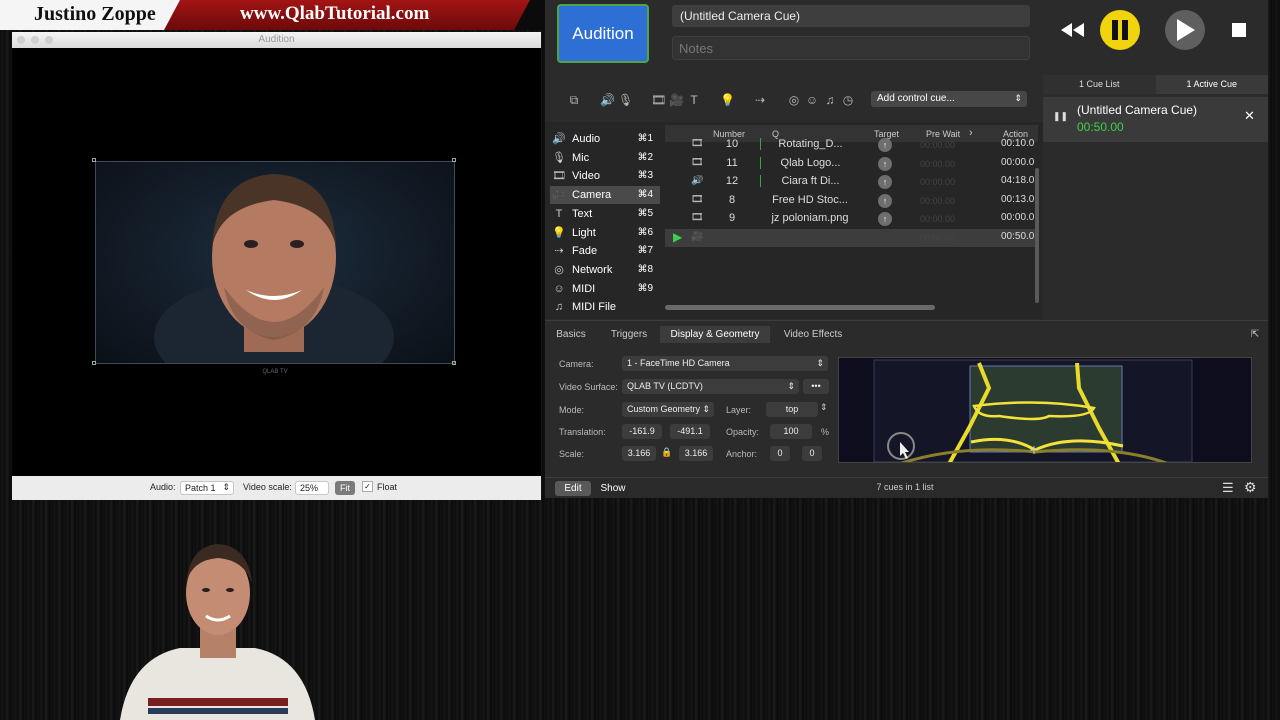 The image size is (1280, 720). Describe the element at coordinates (312, 488) in the screenshot. I see `video-scale-select: 25%` at that location.